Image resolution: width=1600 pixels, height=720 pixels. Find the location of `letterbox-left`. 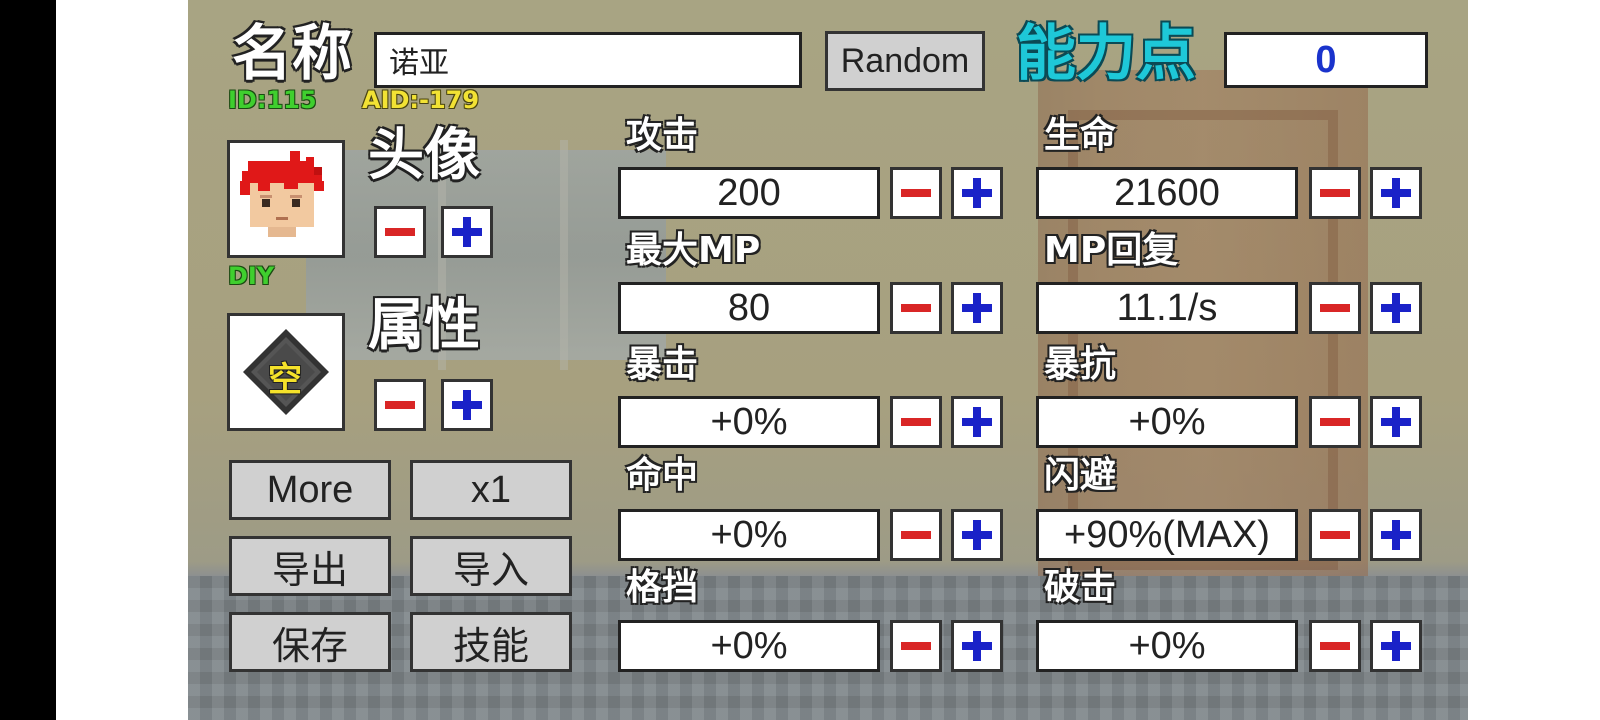

letterbox-left is located at coordinates (28, 360).